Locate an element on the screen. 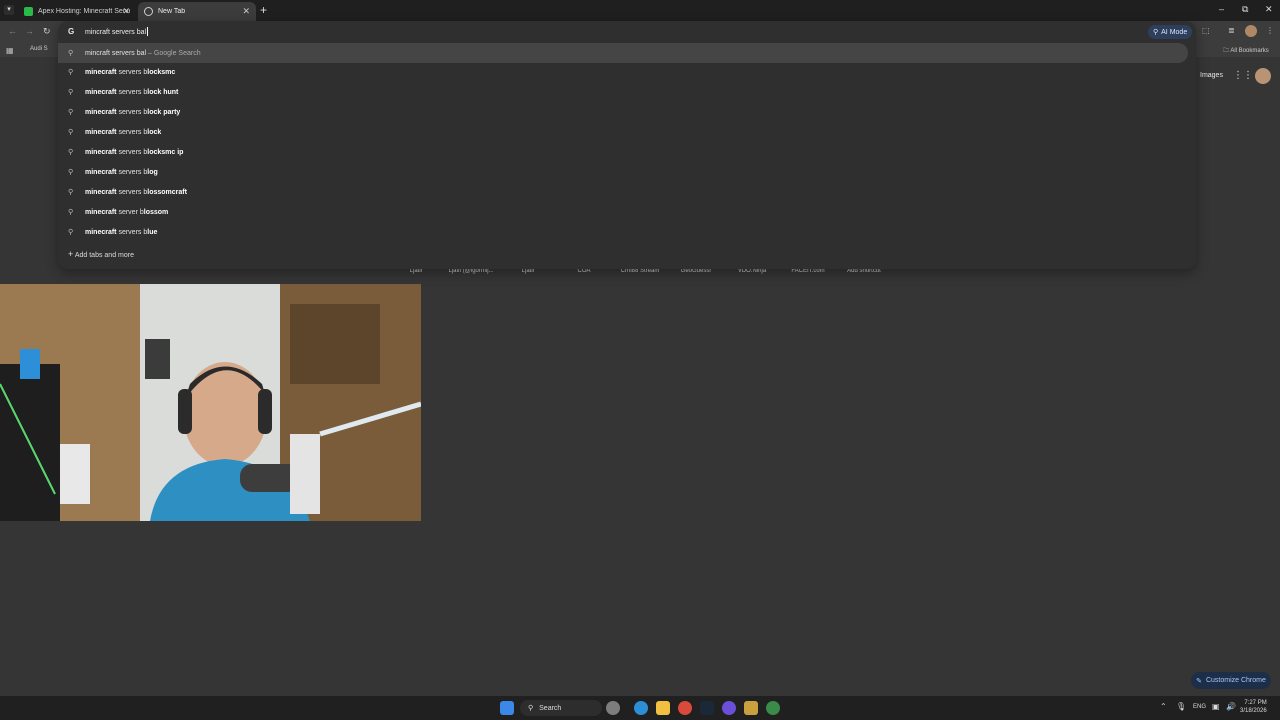 This screenshot has height=720, width=1280. league-icon is located at coordinates (751, 708).